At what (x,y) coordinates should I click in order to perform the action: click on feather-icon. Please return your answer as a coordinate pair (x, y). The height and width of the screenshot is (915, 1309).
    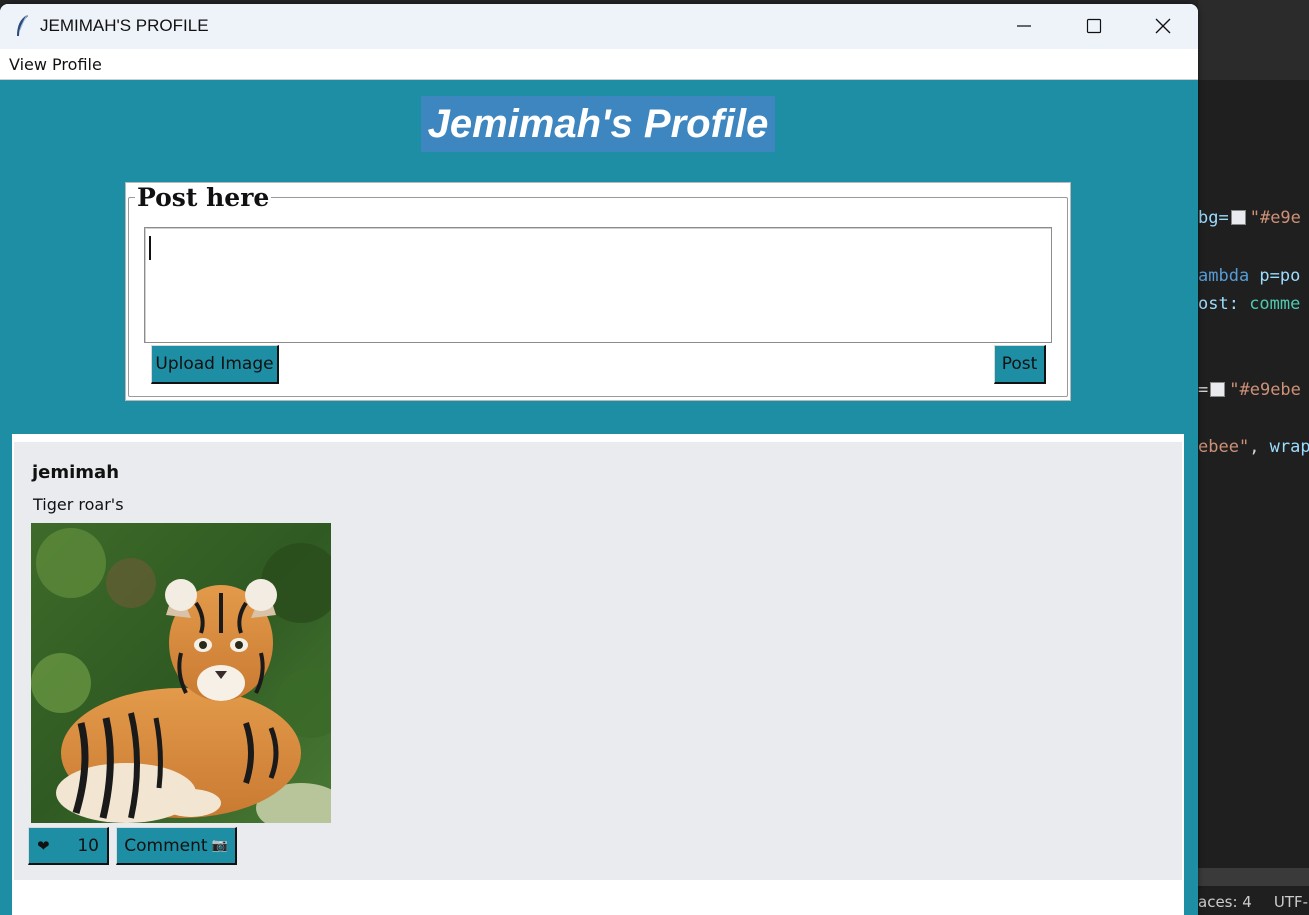
    Looking at the image, I should click on (22, 25).